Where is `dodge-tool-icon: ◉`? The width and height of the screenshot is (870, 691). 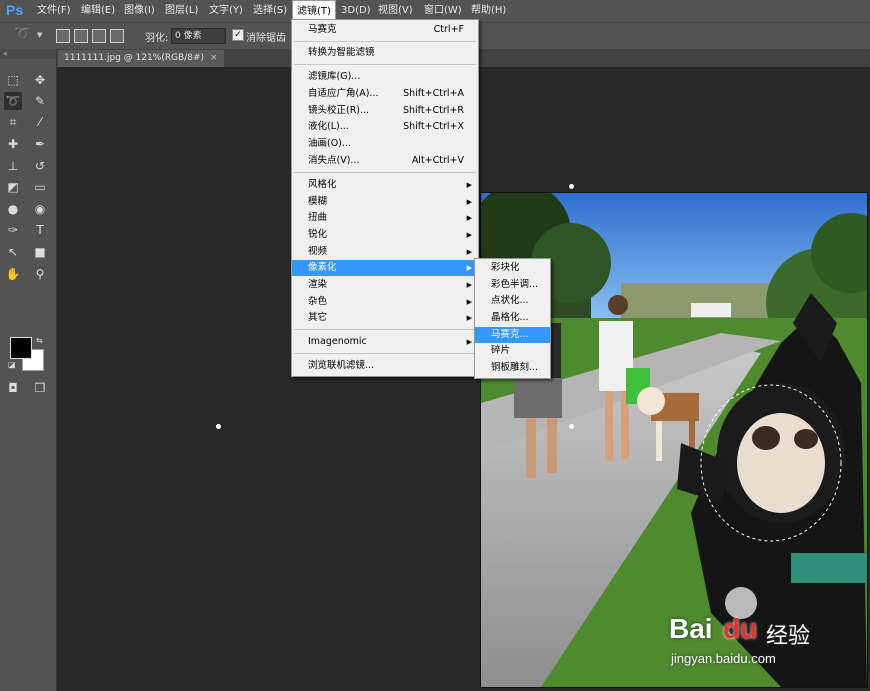 dodge-tool-icon: ◉ is located at coordinates (40, 209).